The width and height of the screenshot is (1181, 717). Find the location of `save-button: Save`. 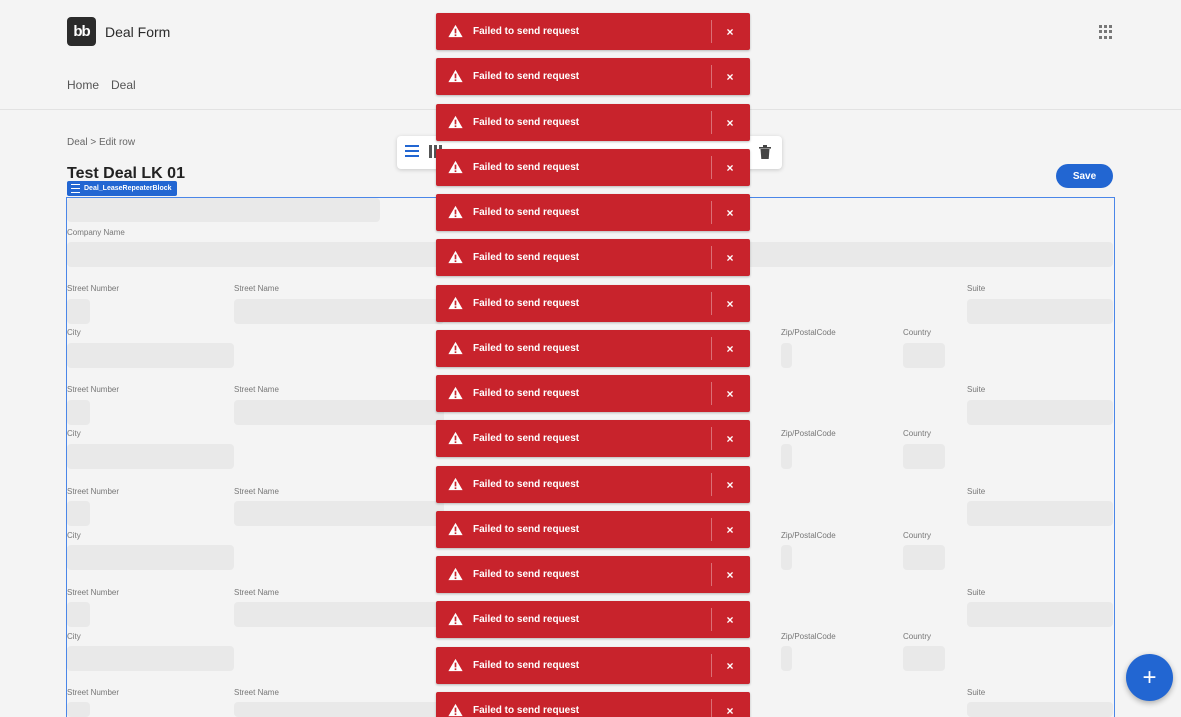

save-button: Save is located at coordinates (1084, 176).